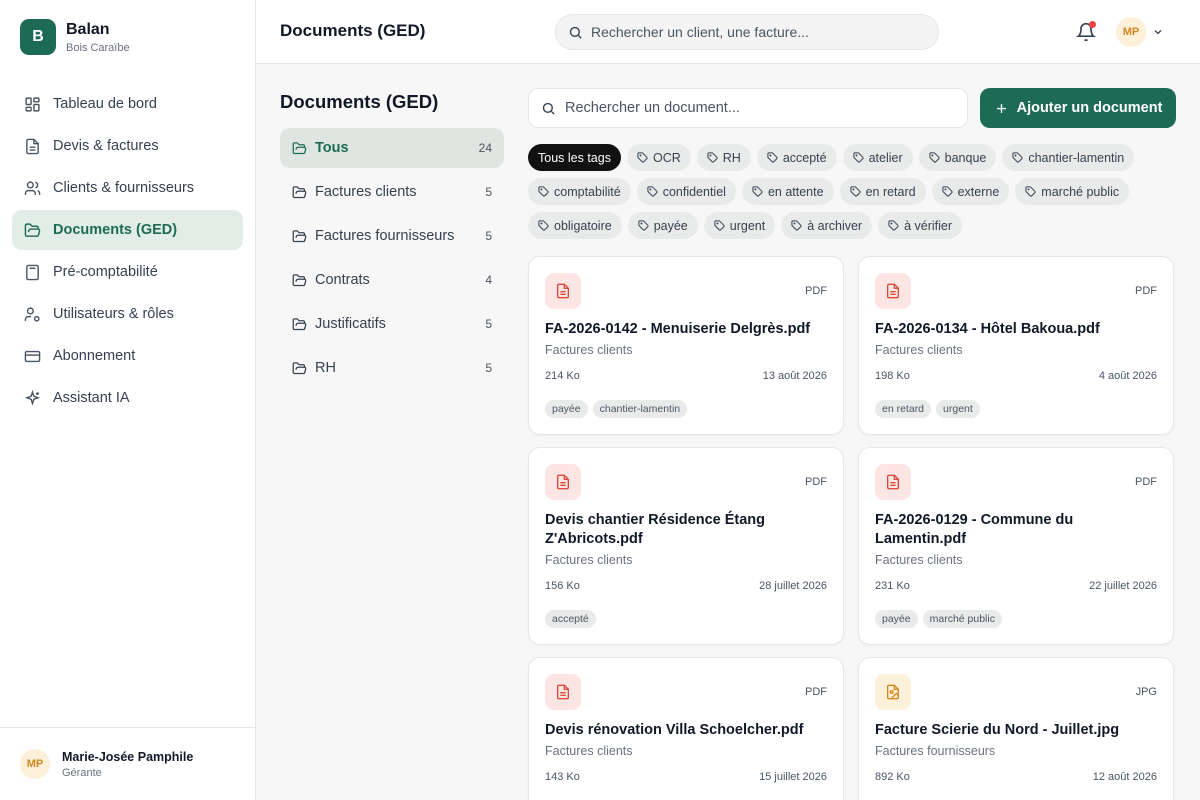 The height and width of the screenshot is (800, 1200). What do you see at coordinates (892, 586) in the screenshot?
I see `document-size: 231 Ko` at bounding box center [892, 586].